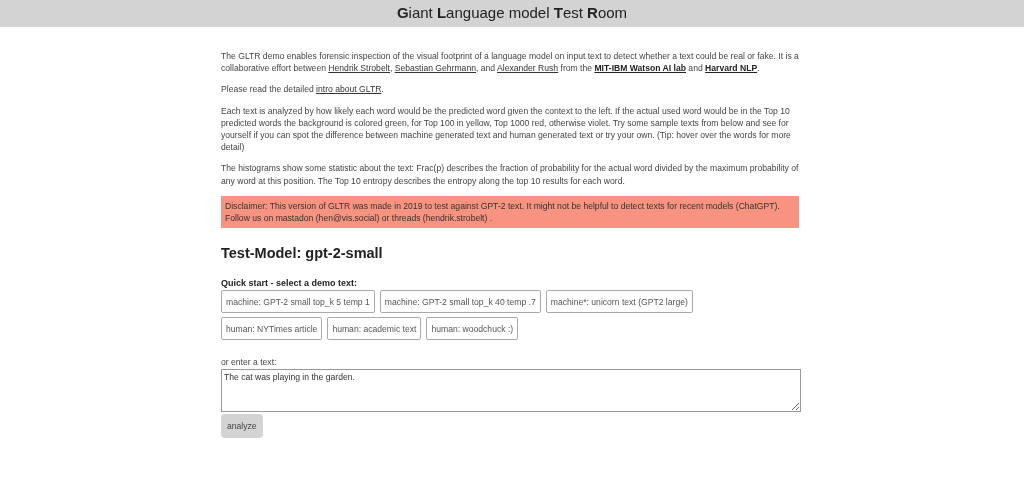 The height and width of the screenshot is (492, 1024). What do you see at coordinates (302, 253) in the screenshot?
I see `model-heading: Test-Model: gpt-2-small` at bounding box center [302, 253].